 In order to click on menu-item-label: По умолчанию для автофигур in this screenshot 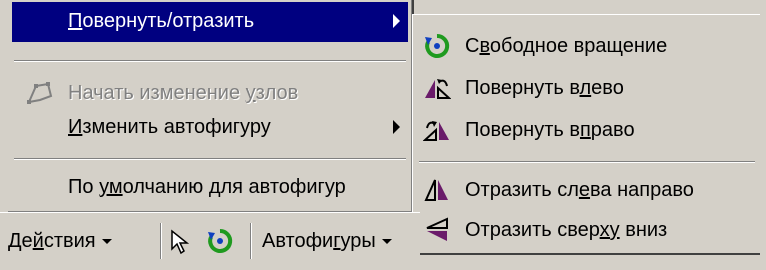, I will do `click(207, 187)`.